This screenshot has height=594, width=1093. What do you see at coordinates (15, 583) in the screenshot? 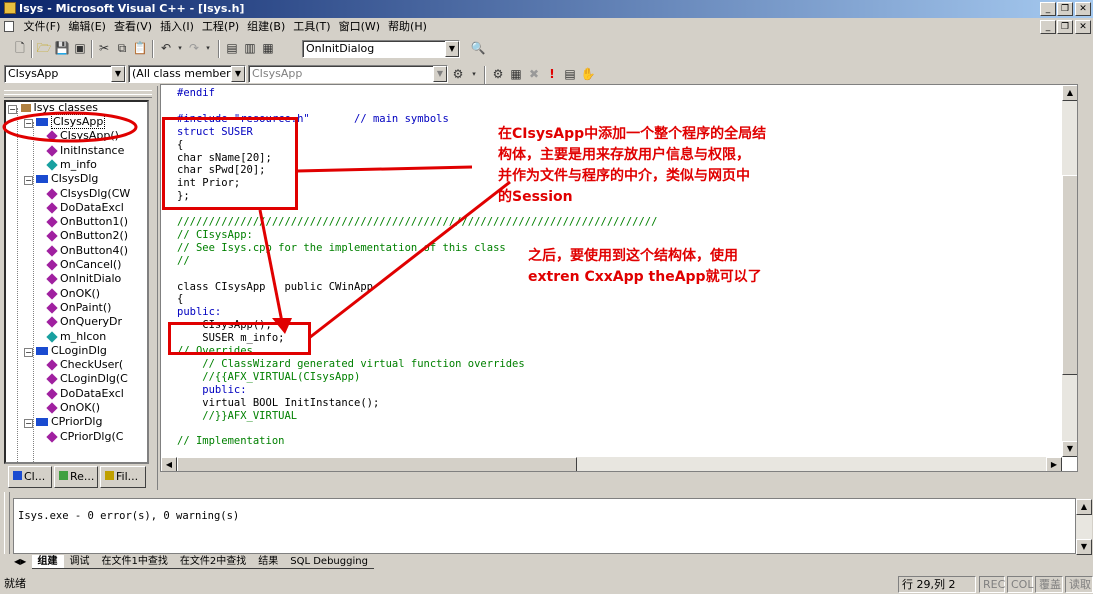
I see `status-ready: 就绪` at bounding box center [15, 583].